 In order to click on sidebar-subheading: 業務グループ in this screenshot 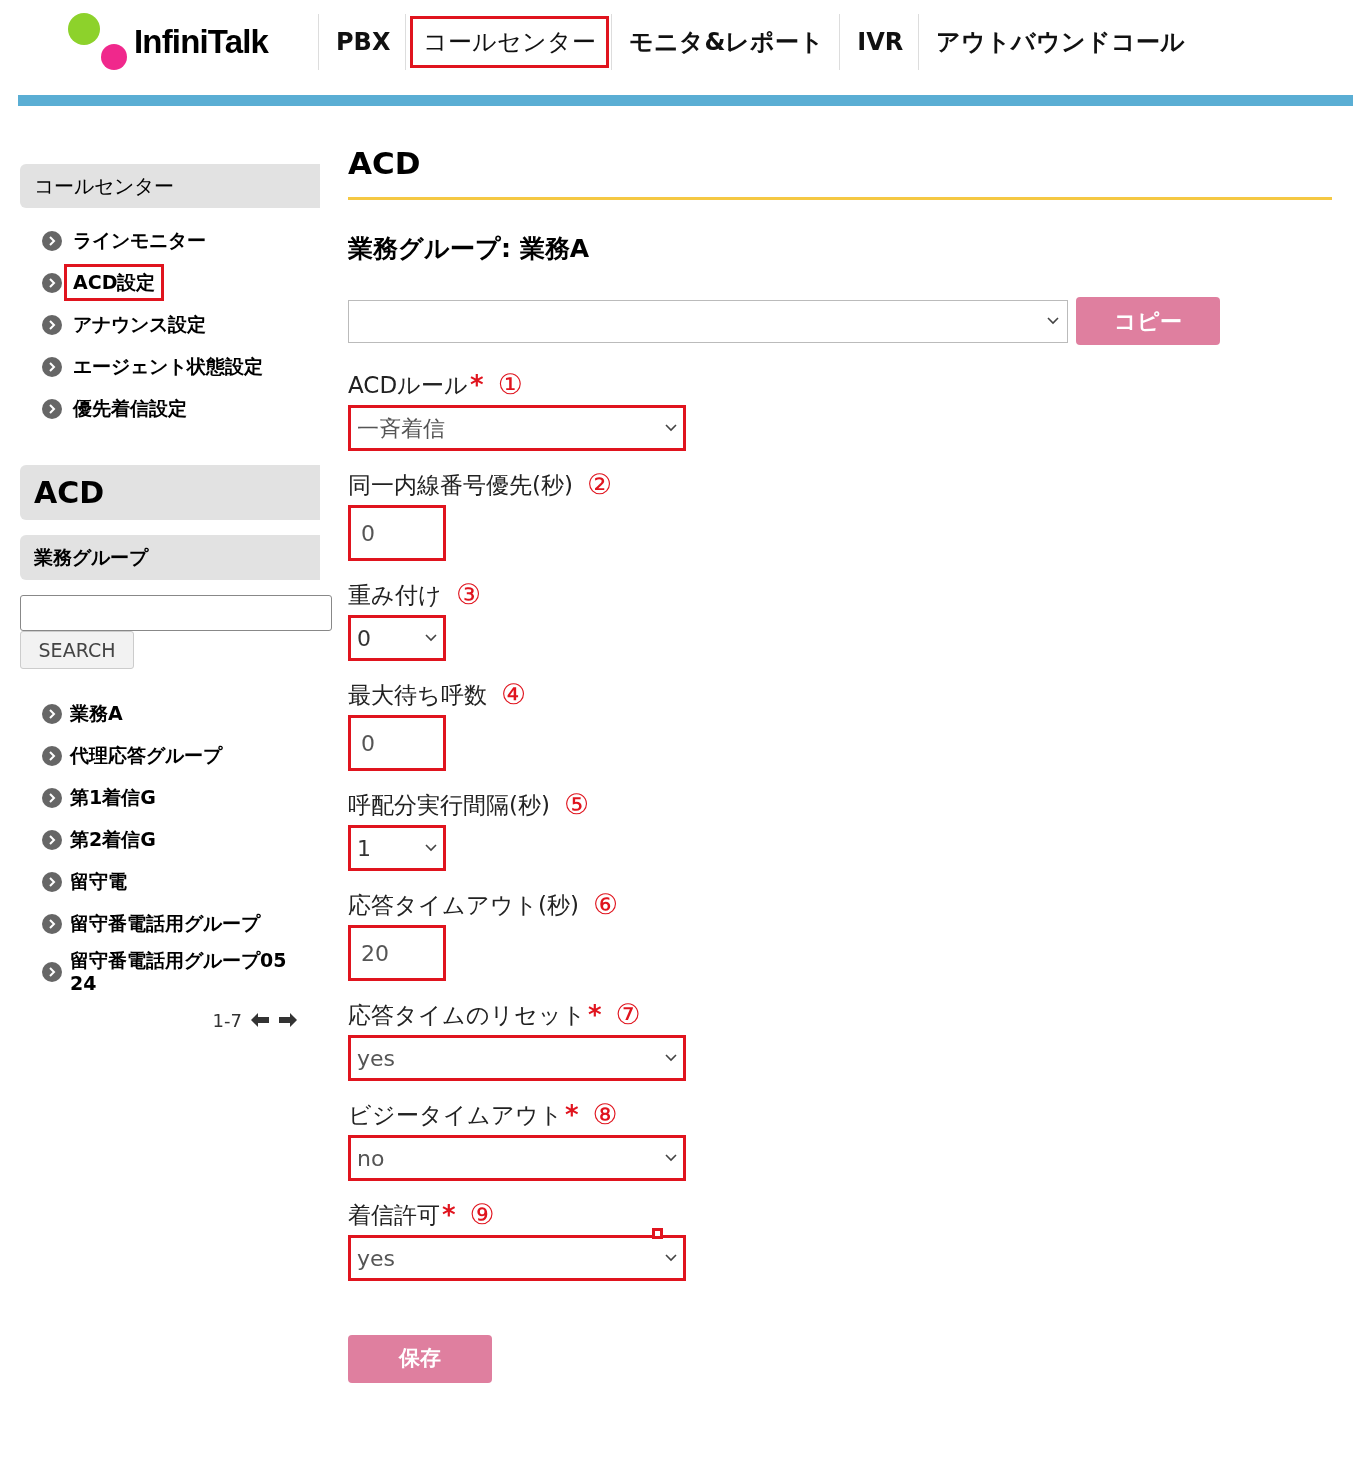, I will do `click(170, 557)`.